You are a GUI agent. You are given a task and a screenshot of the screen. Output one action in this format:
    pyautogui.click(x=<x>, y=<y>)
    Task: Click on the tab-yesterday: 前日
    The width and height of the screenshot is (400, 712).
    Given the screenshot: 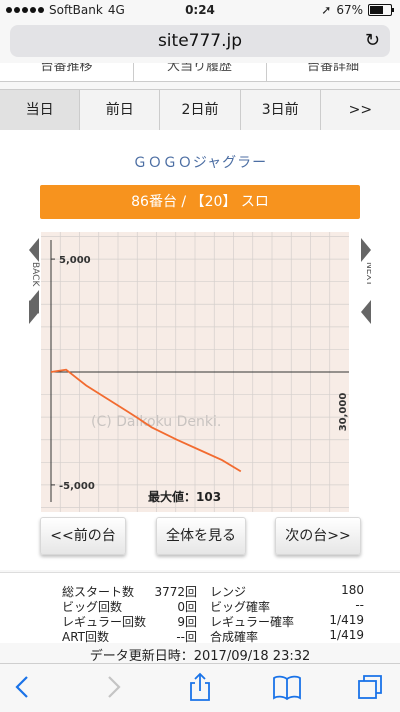 What is the action you would take?
    pyautogui.click(x=120, y=110)
    